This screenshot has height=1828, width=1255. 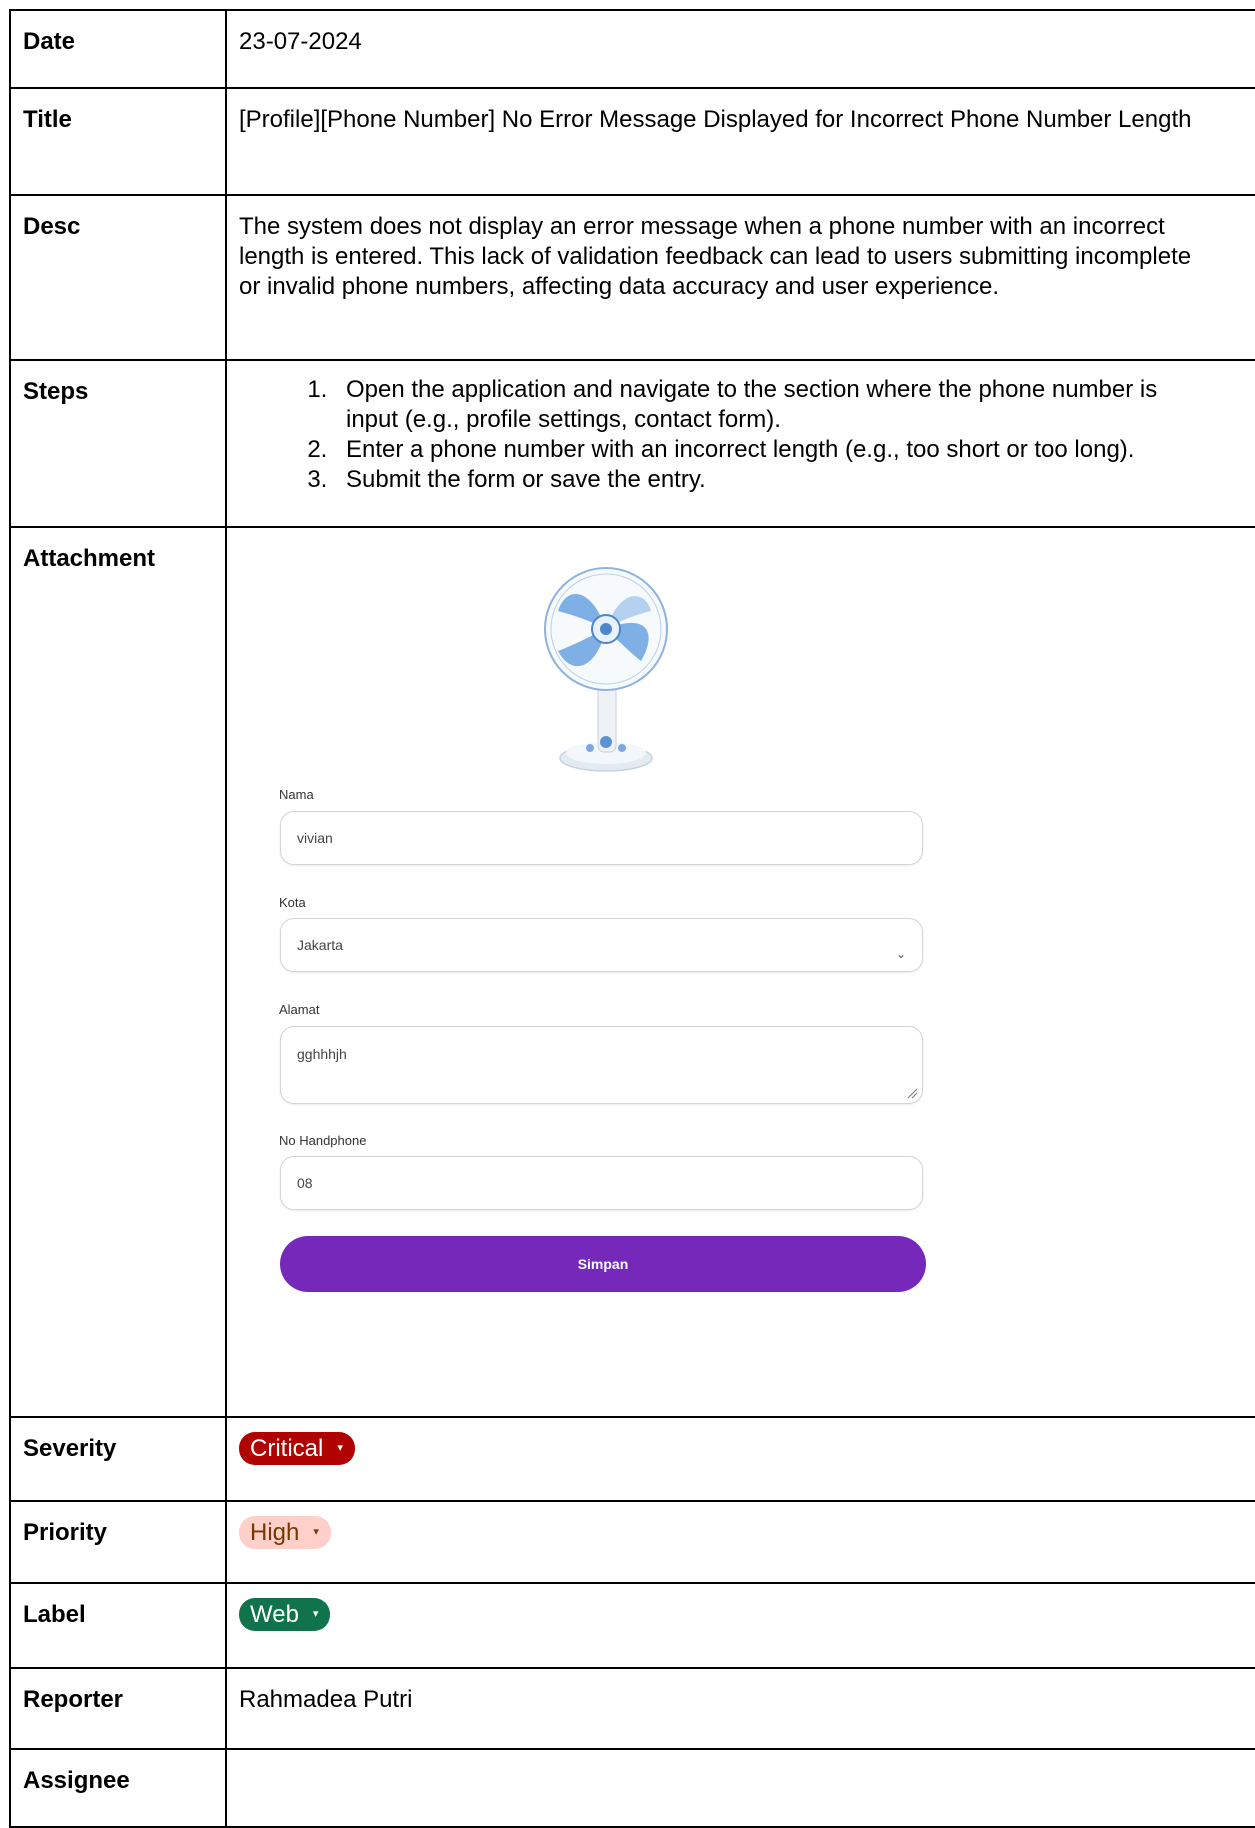 What do you see at coordinates (118, 1625) in the screenshot?
I see `label-key: Label` at bounding box center [118, 1625].